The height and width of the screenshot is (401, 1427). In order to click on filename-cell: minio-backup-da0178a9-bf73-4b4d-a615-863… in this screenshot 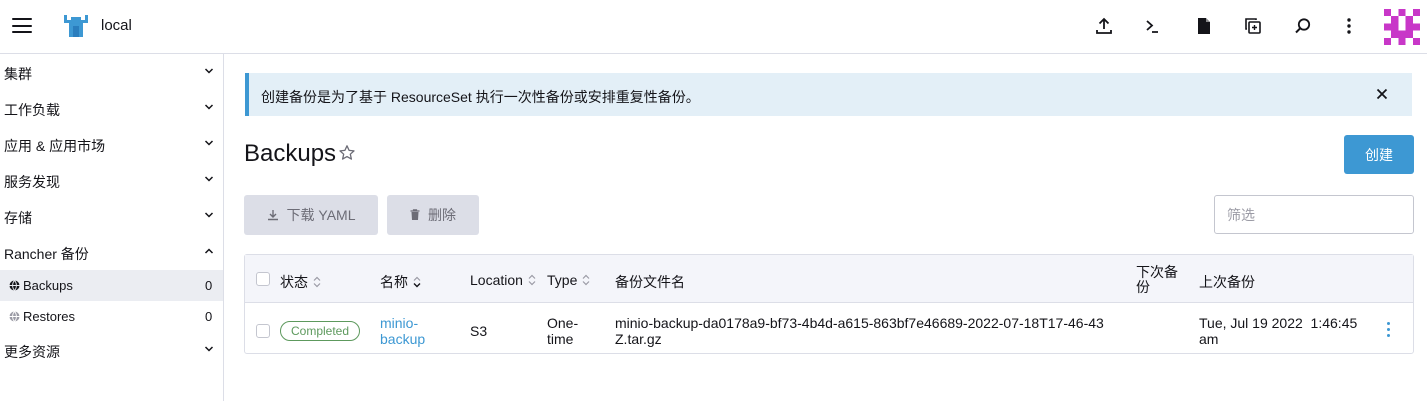, I will do `click(859, 331)`.